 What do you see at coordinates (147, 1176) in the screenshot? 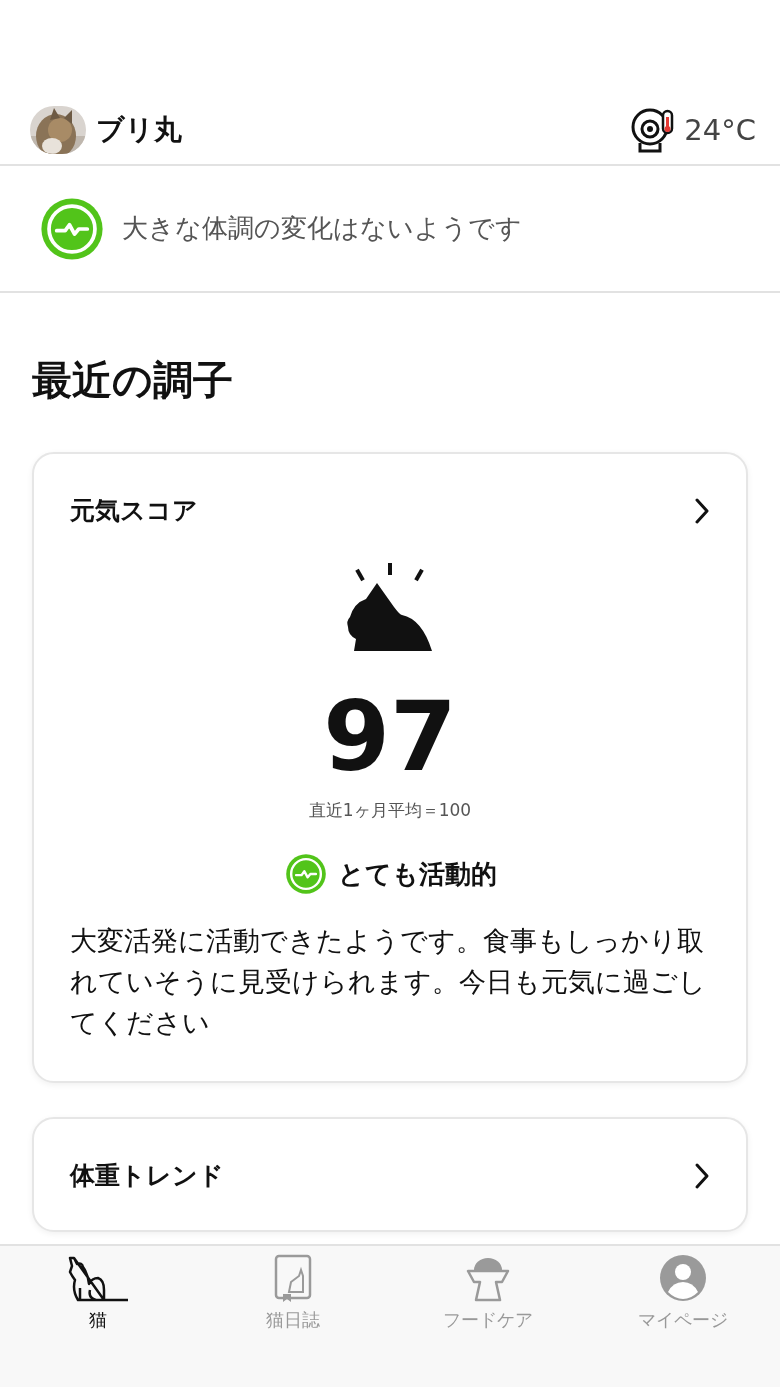
I see `card-title: 体重トレンド` at bounding box center [147, 1176].